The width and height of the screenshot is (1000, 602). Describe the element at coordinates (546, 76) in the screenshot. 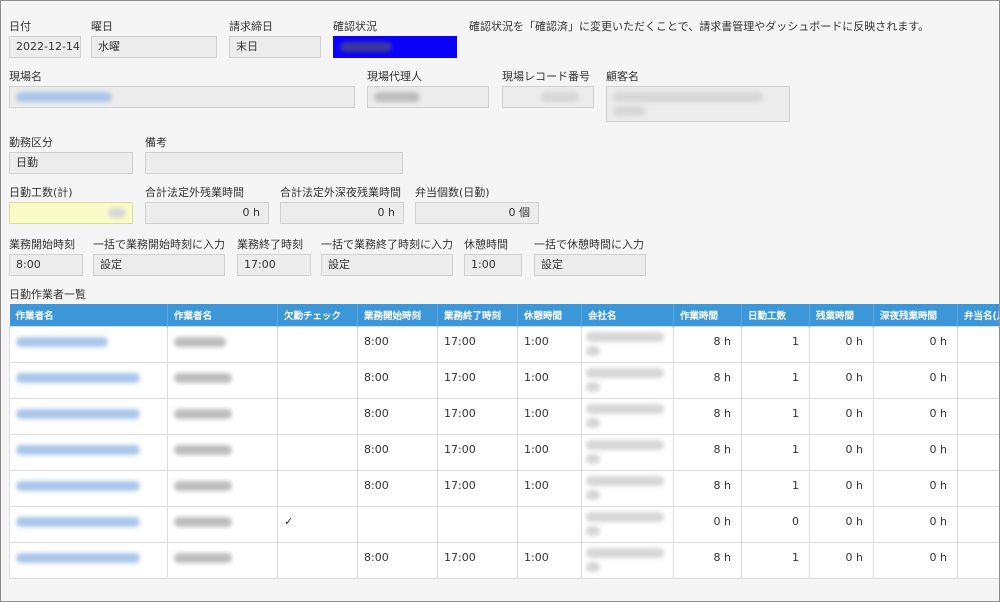

I see `site-record-label: 現場レコード番号` at that location.